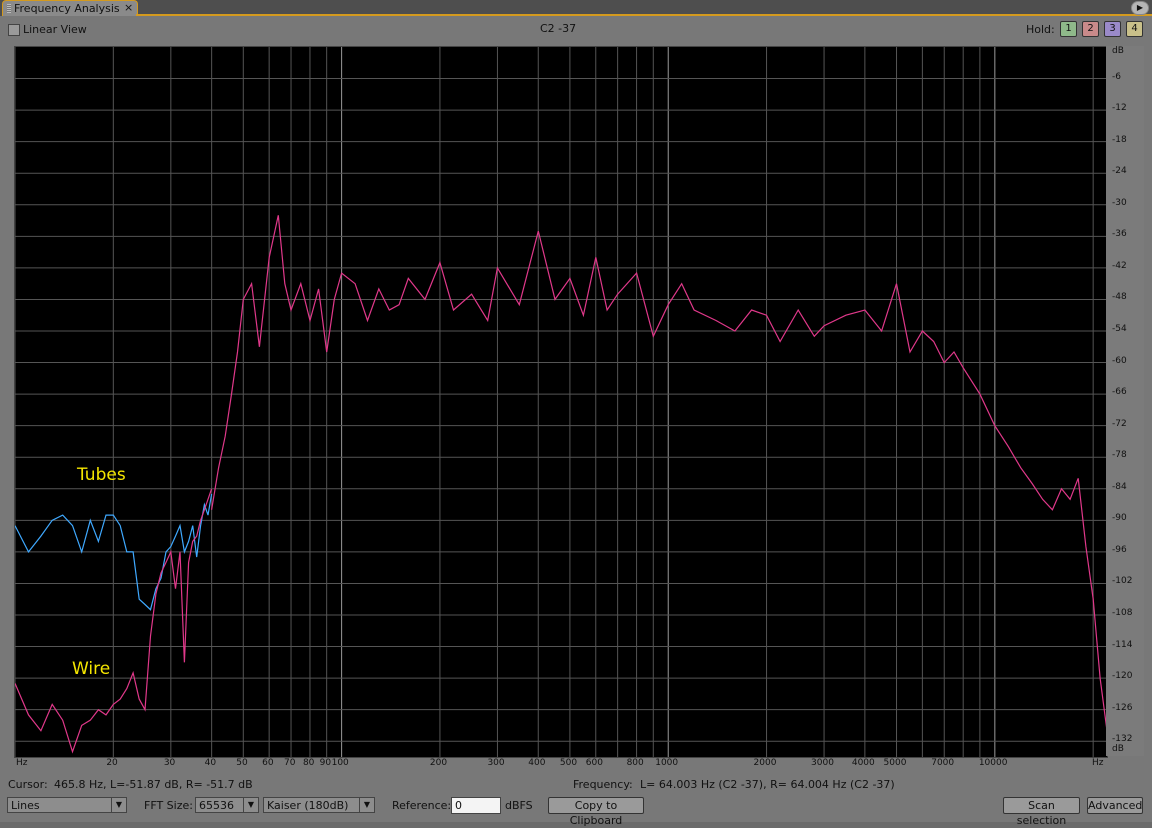 The image size is (1152, 828). Describe the element at coordinates (1119, 360) in the screenshot. I see `y-tick-label: -60` at that location.